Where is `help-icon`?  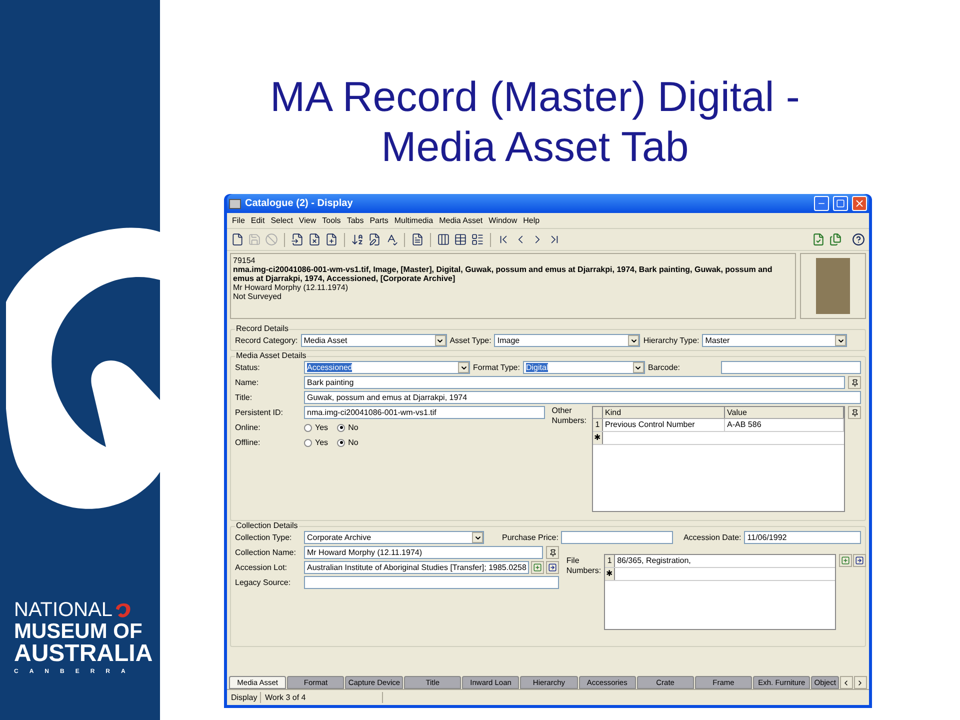 help-icon is located at coordinates (858, 239).